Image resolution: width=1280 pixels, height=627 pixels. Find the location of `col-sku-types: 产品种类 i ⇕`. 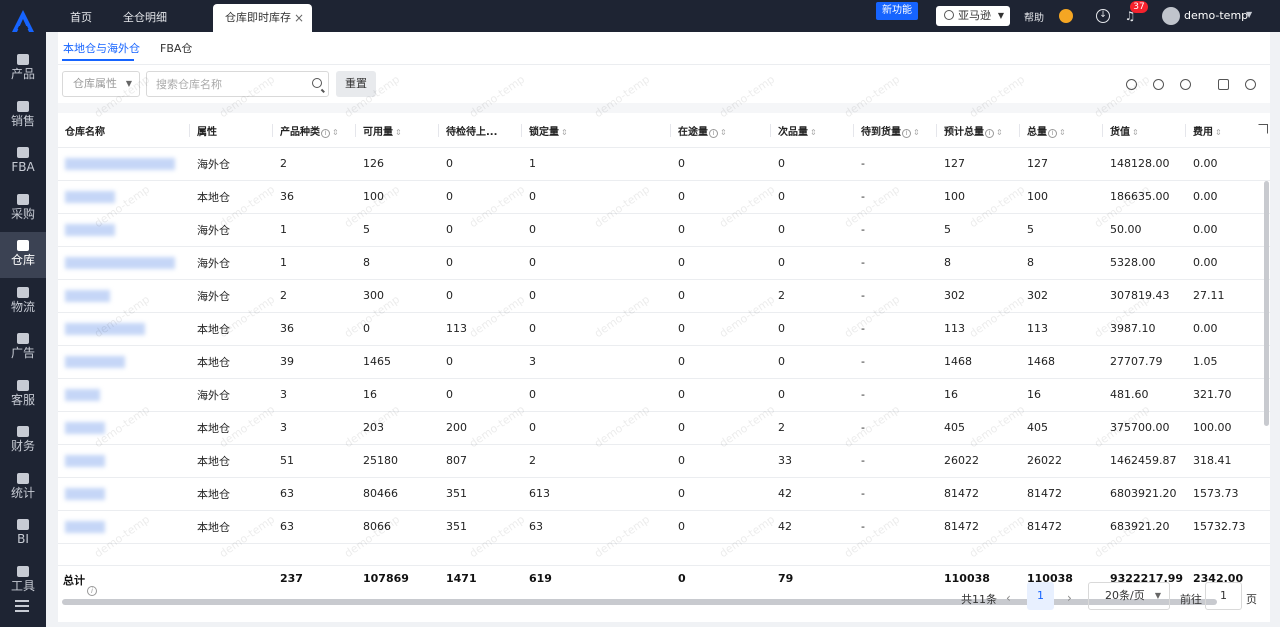

col-sku-types: 产品种类 i ⇕ is located at coordinates (314, 131).